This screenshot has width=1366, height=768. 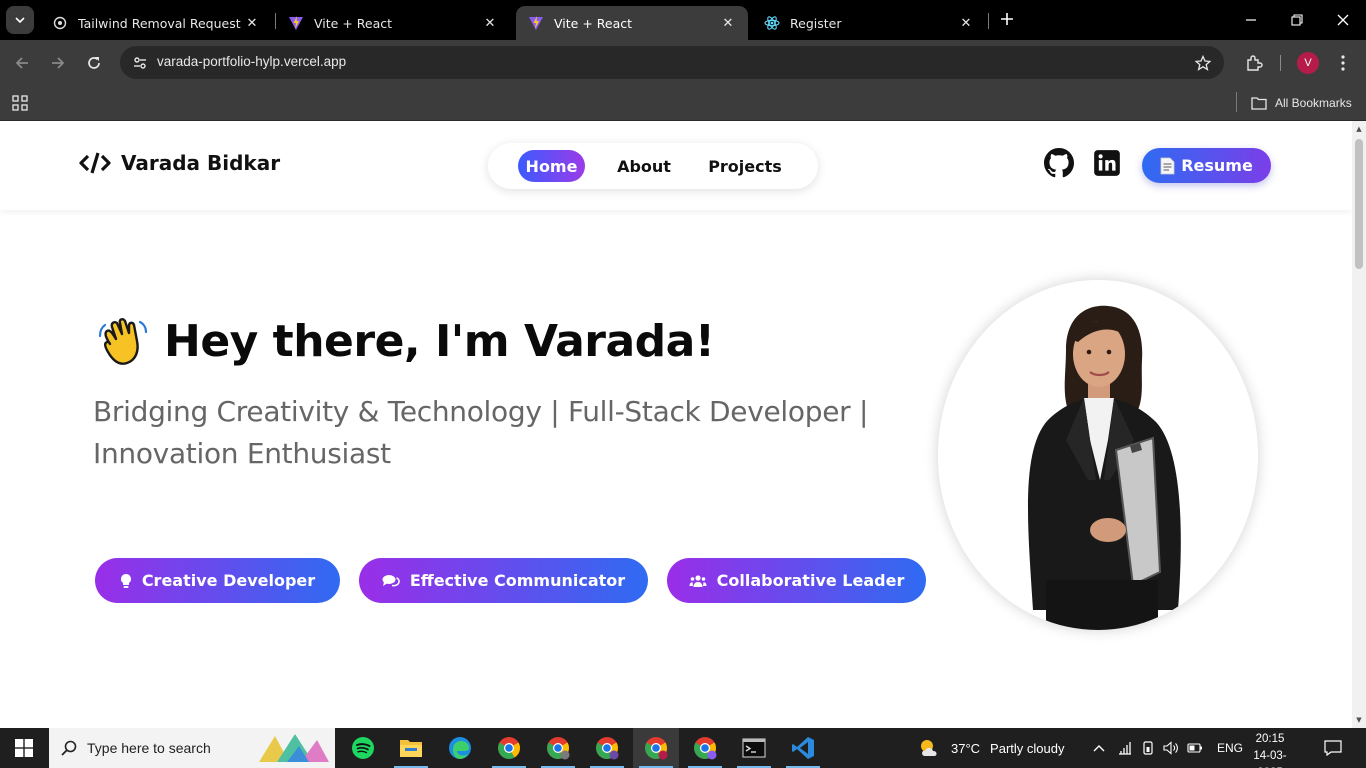 I want to click on chrome-active-profile-icon, so click(x=656, y=748).